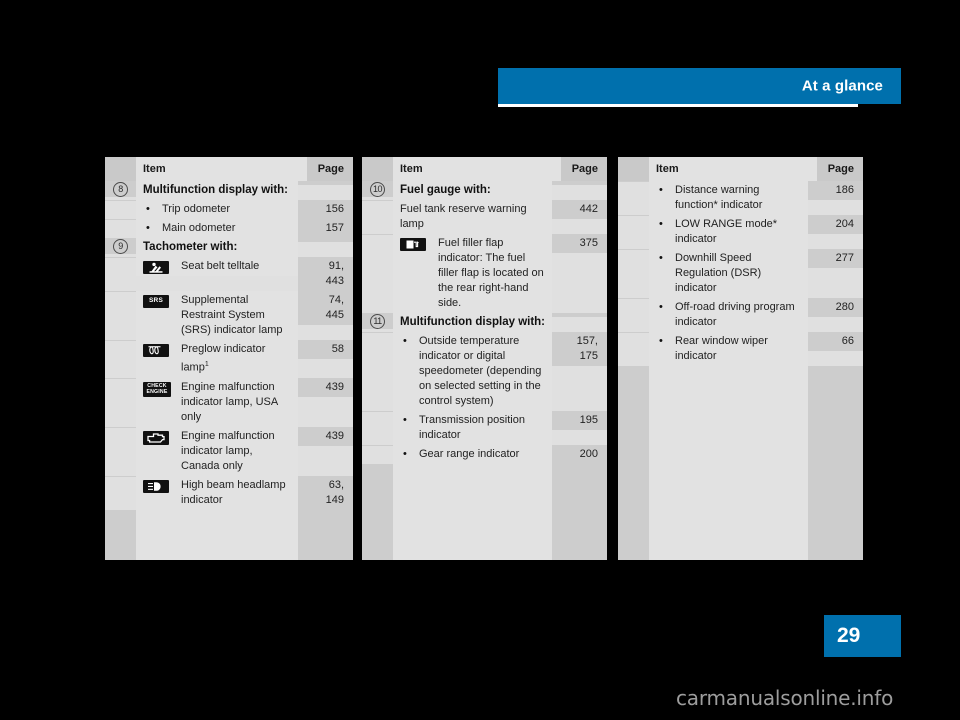  I want to click on table-row-page-cell: 442, so click(579, 209).